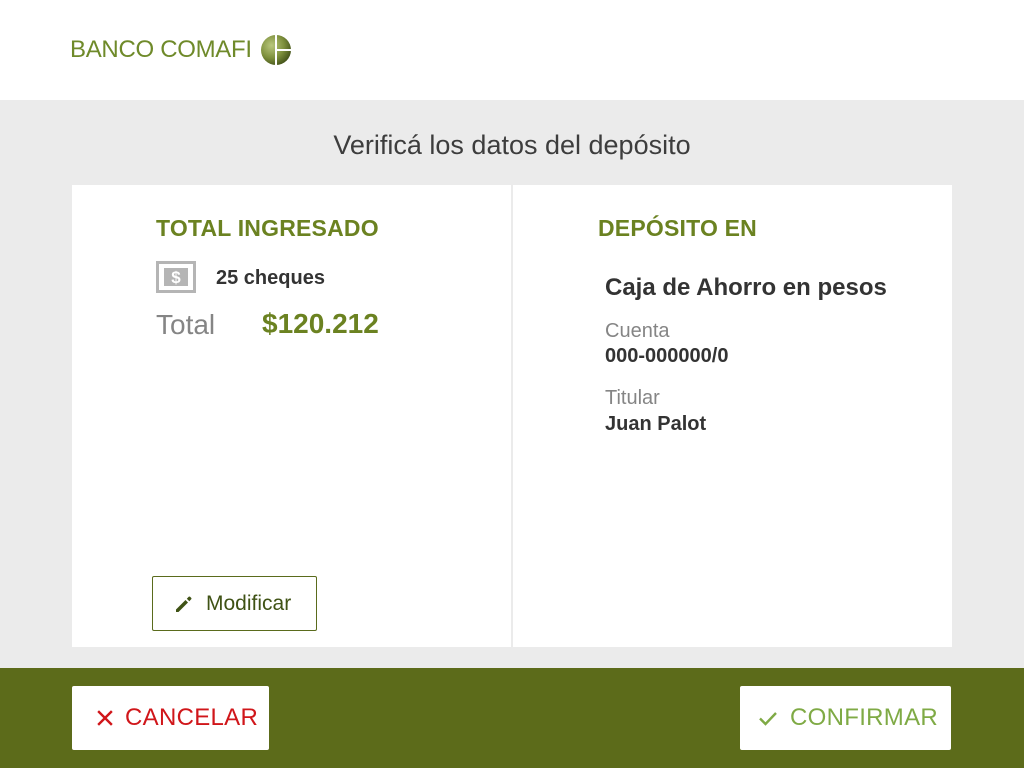 The width and height of the screenshot is (1024, 768). I want to click on card-divider, so click(512, 416).